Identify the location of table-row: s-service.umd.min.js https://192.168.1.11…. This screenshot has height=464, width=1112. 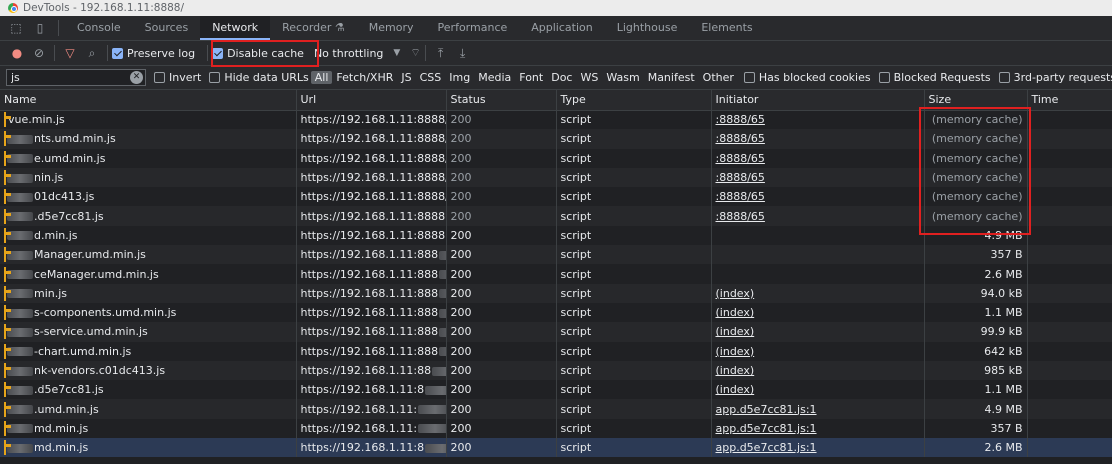
(556, 332).